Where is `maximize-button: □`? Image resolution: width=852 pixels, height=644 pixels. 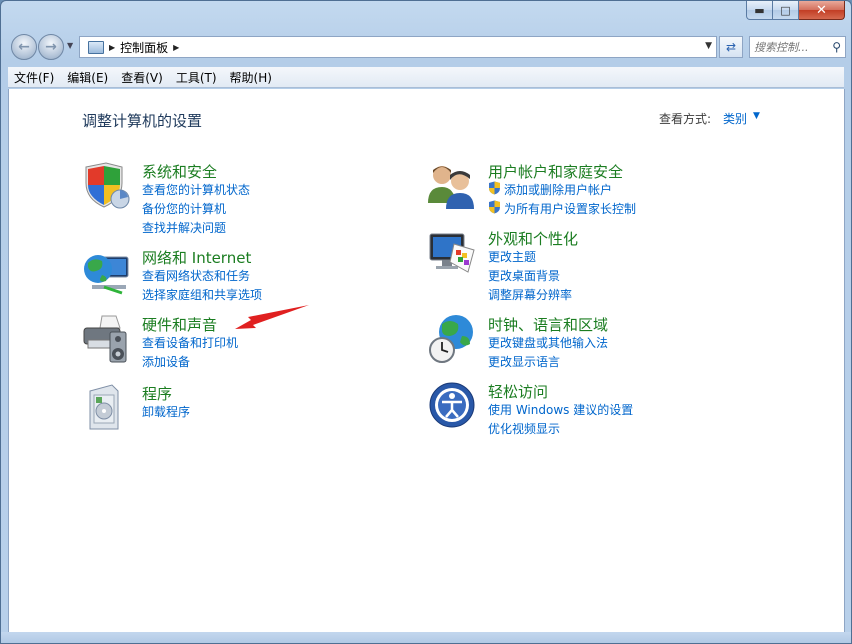
maximize-button: □ is located at coordinates (786, 10).